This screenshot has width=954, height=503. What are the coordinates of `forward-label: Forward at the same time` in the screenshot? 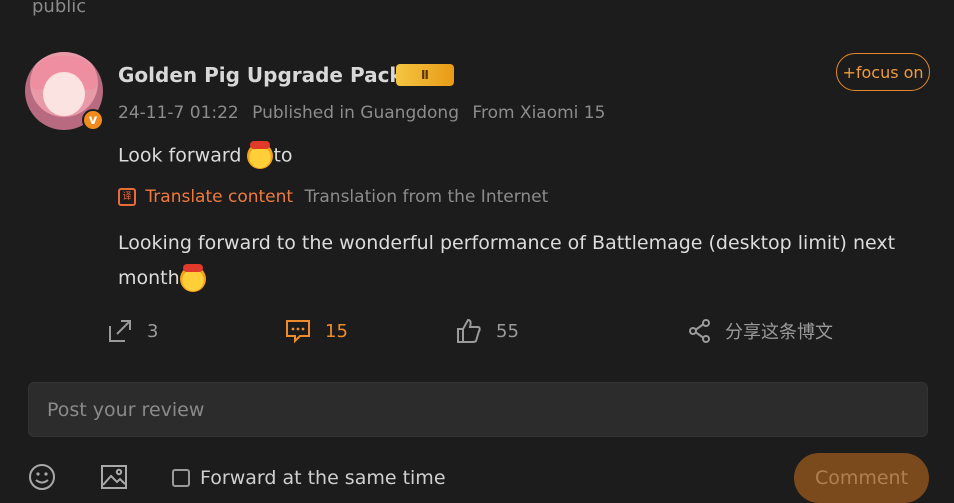 It's located at (323, 478).